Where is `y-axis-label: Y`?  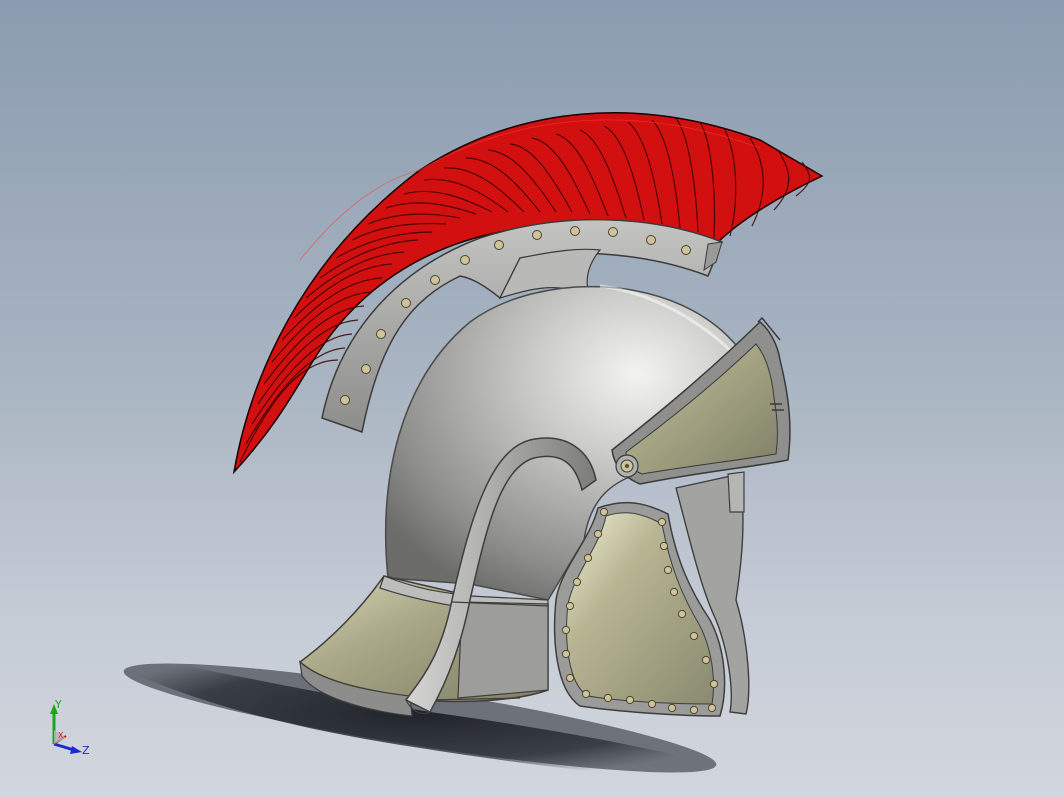 y-axis-label: Y is located at coordinates (58, 704).